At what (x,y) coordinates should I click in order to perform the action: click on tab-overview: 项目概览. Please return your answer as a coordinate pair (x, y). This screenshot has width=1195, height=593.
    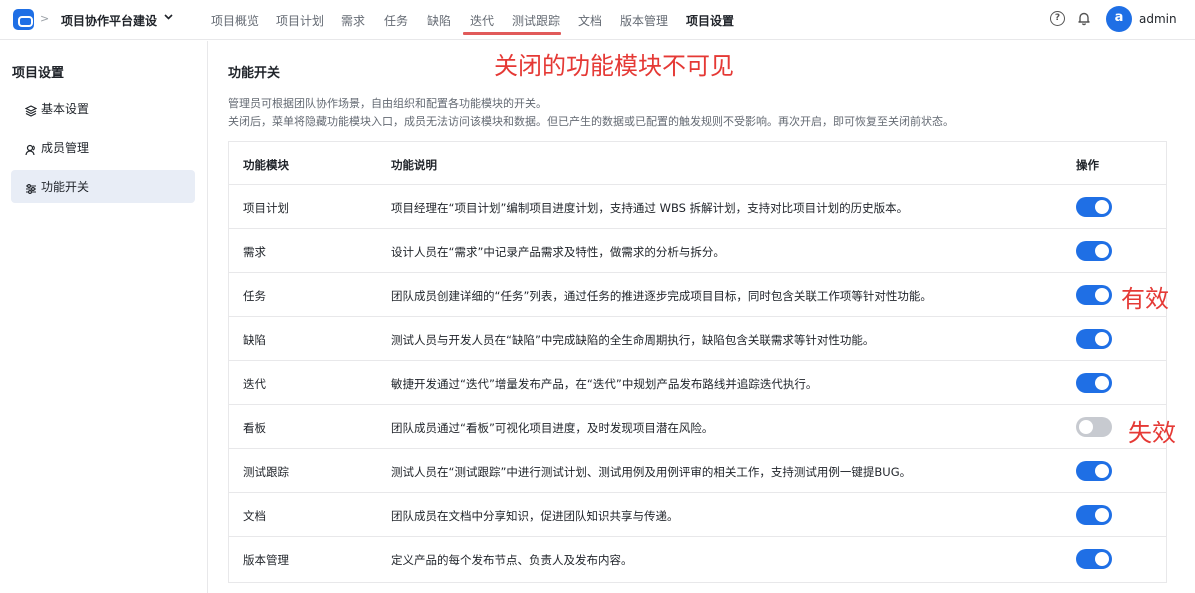
    Looking at the image, I should click on (235, 20).